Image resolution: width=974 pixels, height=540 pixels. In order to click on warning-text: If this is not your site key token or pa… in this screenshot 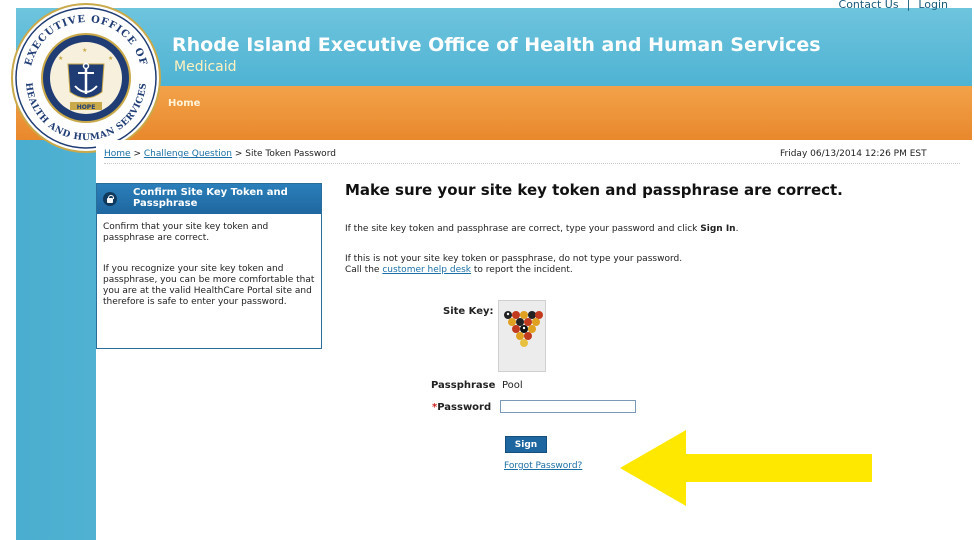, I will do `click(514, 259)`.